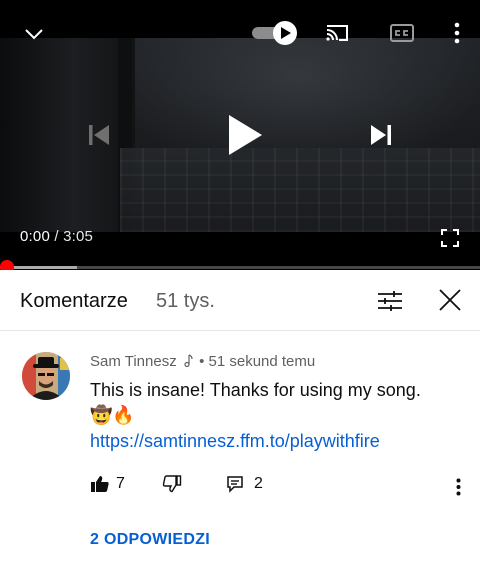 The width and height of the screenshot is (480, 561). I want to click on autoplay-toggle, so click(275, 33).